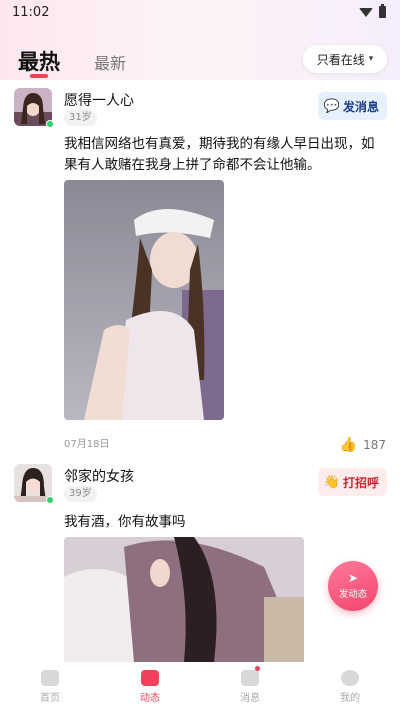 This screenshot has width=400, height=712. What do you see at coordinates (39, 61) in the screenshot?
I see `tab-hot: 最热` at bounding box center [39, 61].